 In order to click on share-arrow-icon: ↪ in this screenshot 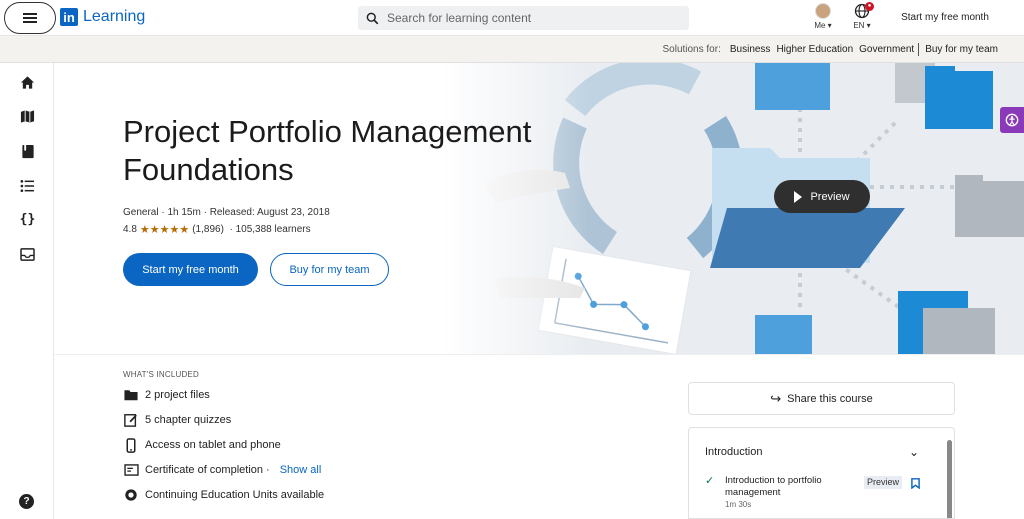, I will do `click(776, 398)`.